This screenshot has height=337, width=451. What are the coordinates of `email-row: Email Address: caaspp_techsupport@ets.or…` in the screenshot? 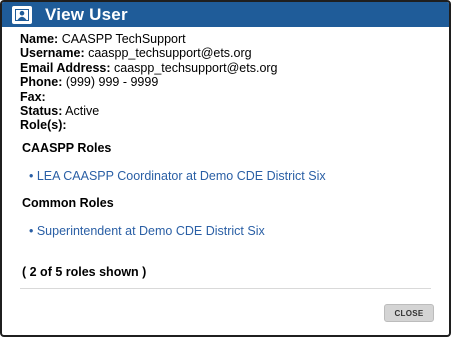 It's located at (149, 68).